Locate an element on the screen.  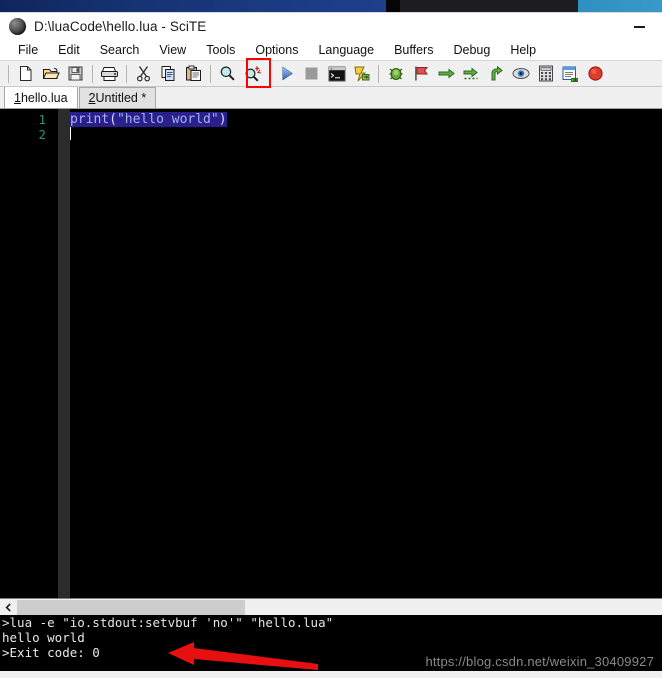
line-number-1: 1 is located at coordinates (42, 119).